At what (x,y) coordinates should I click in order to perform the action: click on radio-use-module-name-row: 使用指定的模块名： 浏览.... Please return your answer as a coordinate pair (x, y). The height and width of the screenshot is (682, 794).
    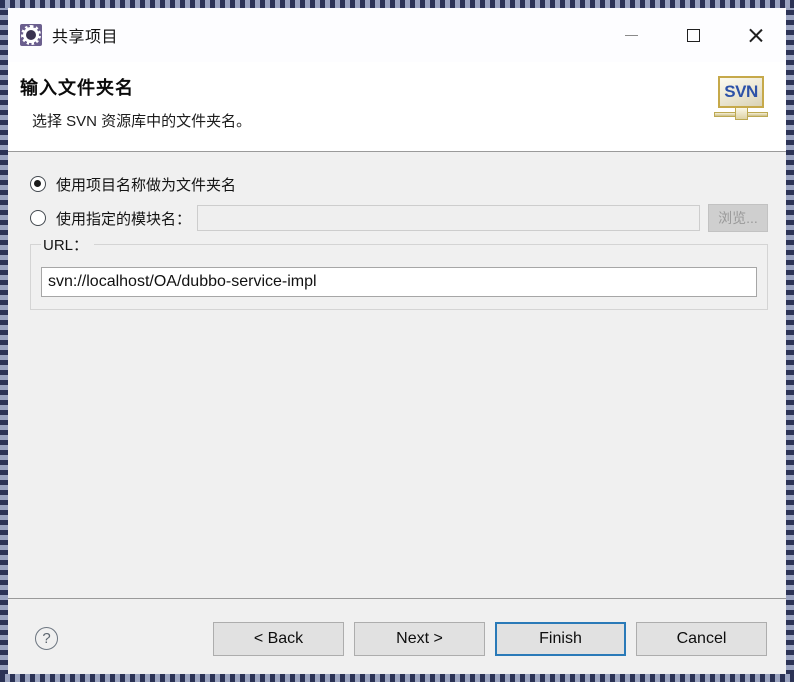
    Looking at the image, I should click on (399, 218).